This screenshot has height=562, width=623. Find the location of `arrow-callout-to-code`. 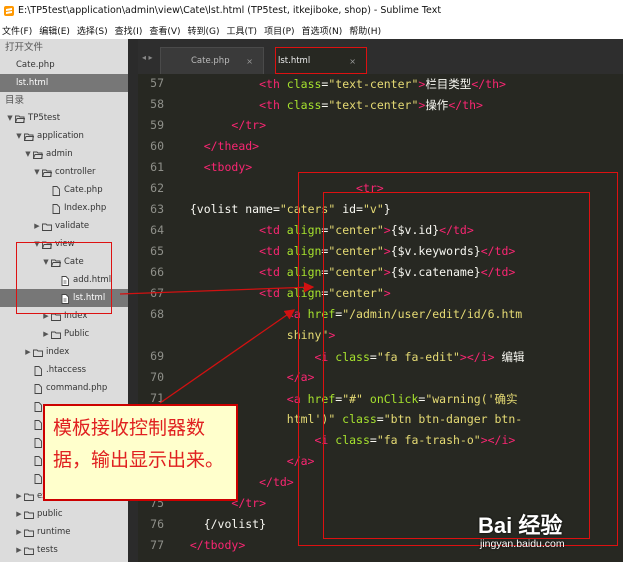

arrow-callout-to-code is located at coordinates (227, 356).